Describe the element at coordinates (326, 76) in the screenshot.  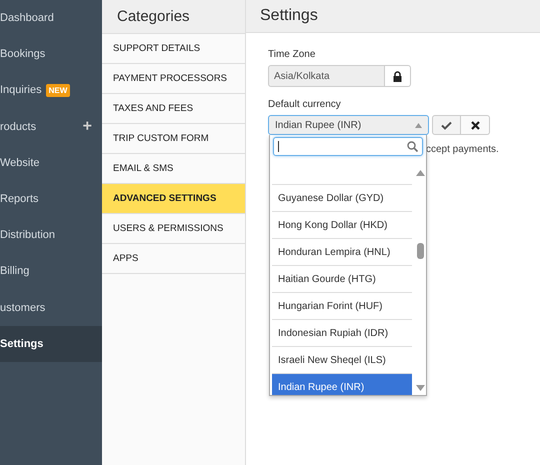
I see `time-zone-field: Asia/Kolkata` at that location.